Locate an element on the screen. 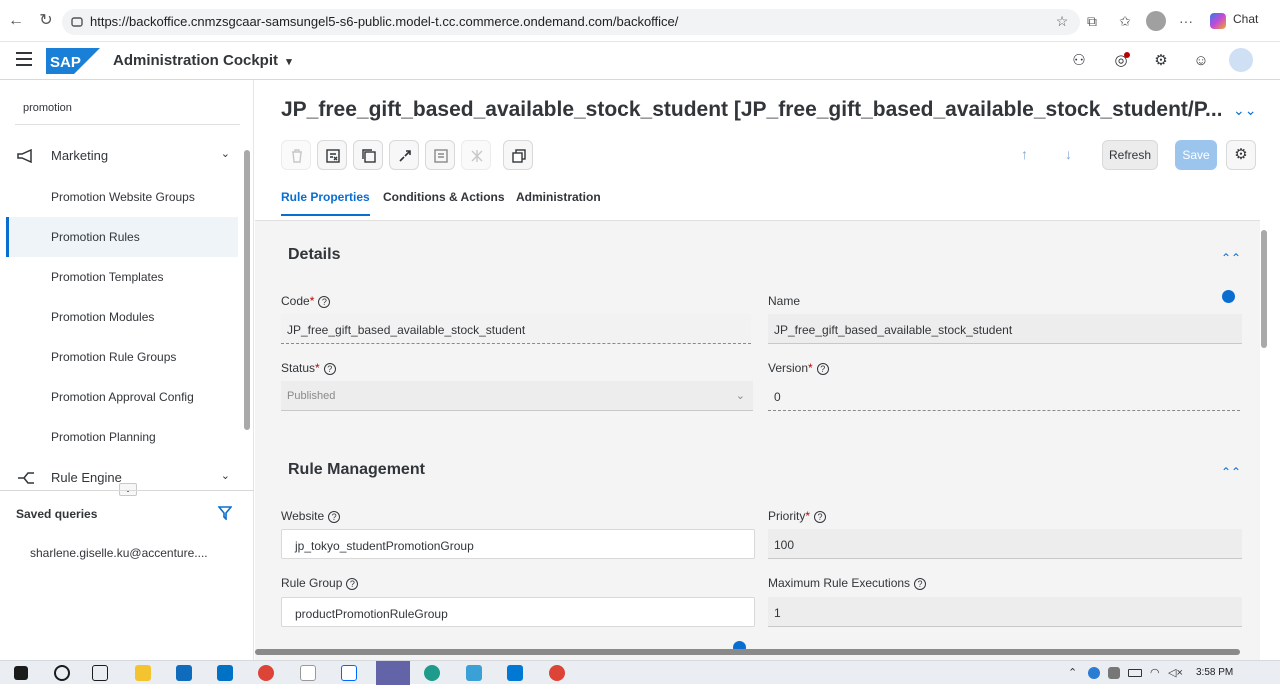 The image size is (1280, 685). notifications-icon: ◎ is located at coordinates (1121, 61).